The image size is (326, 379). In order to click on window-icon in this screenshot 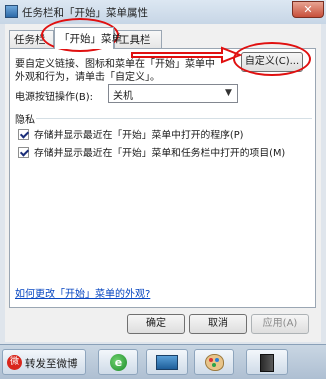, I will do `click(11, 11)`.